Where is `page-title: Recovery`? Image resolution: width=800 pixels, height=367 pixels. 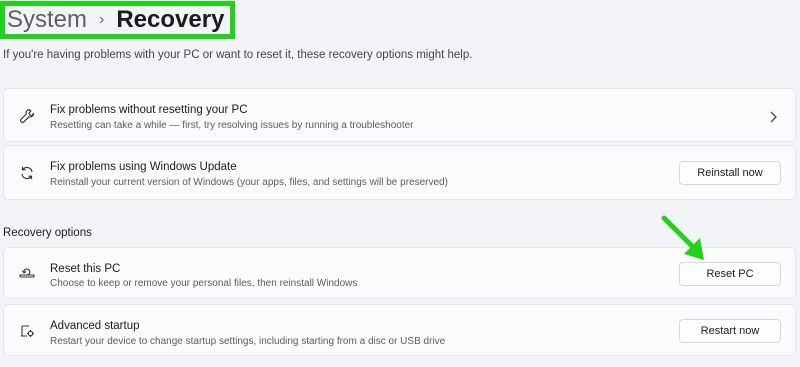 page-title: Recovery is located at coordinates (170, 19).